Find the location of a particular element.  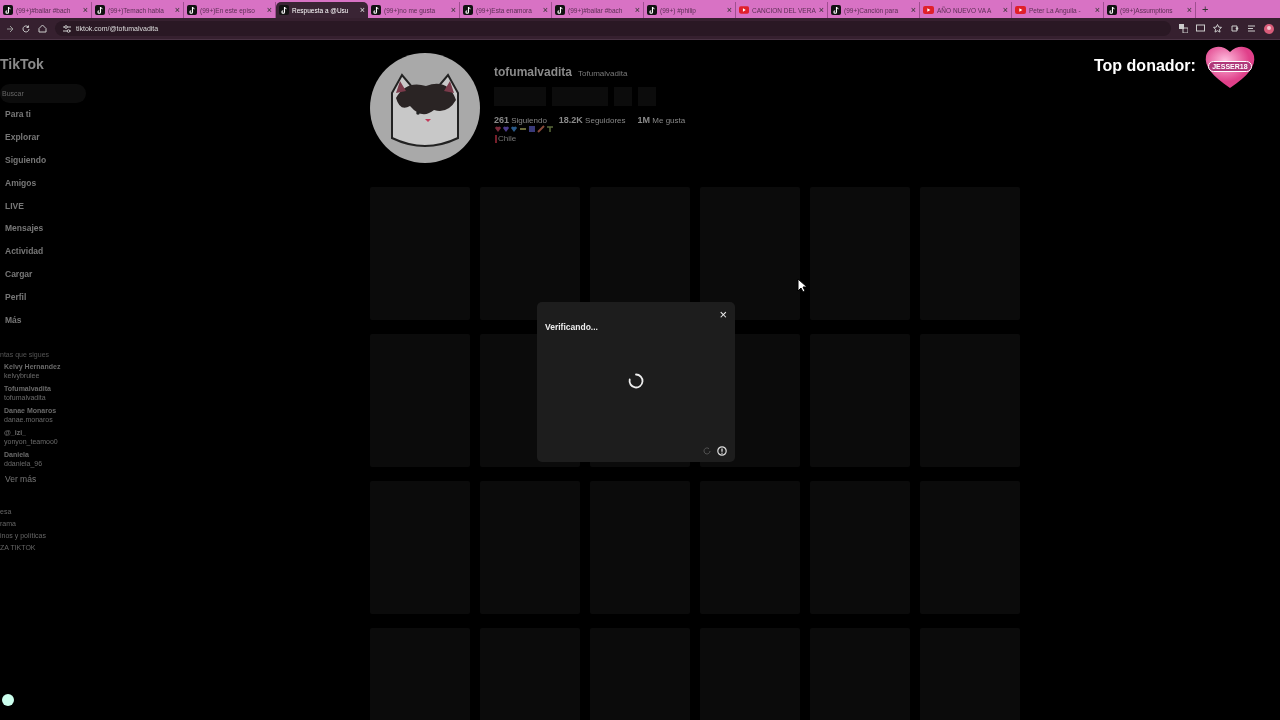

close-button: × is located at coordinates (723, 315).